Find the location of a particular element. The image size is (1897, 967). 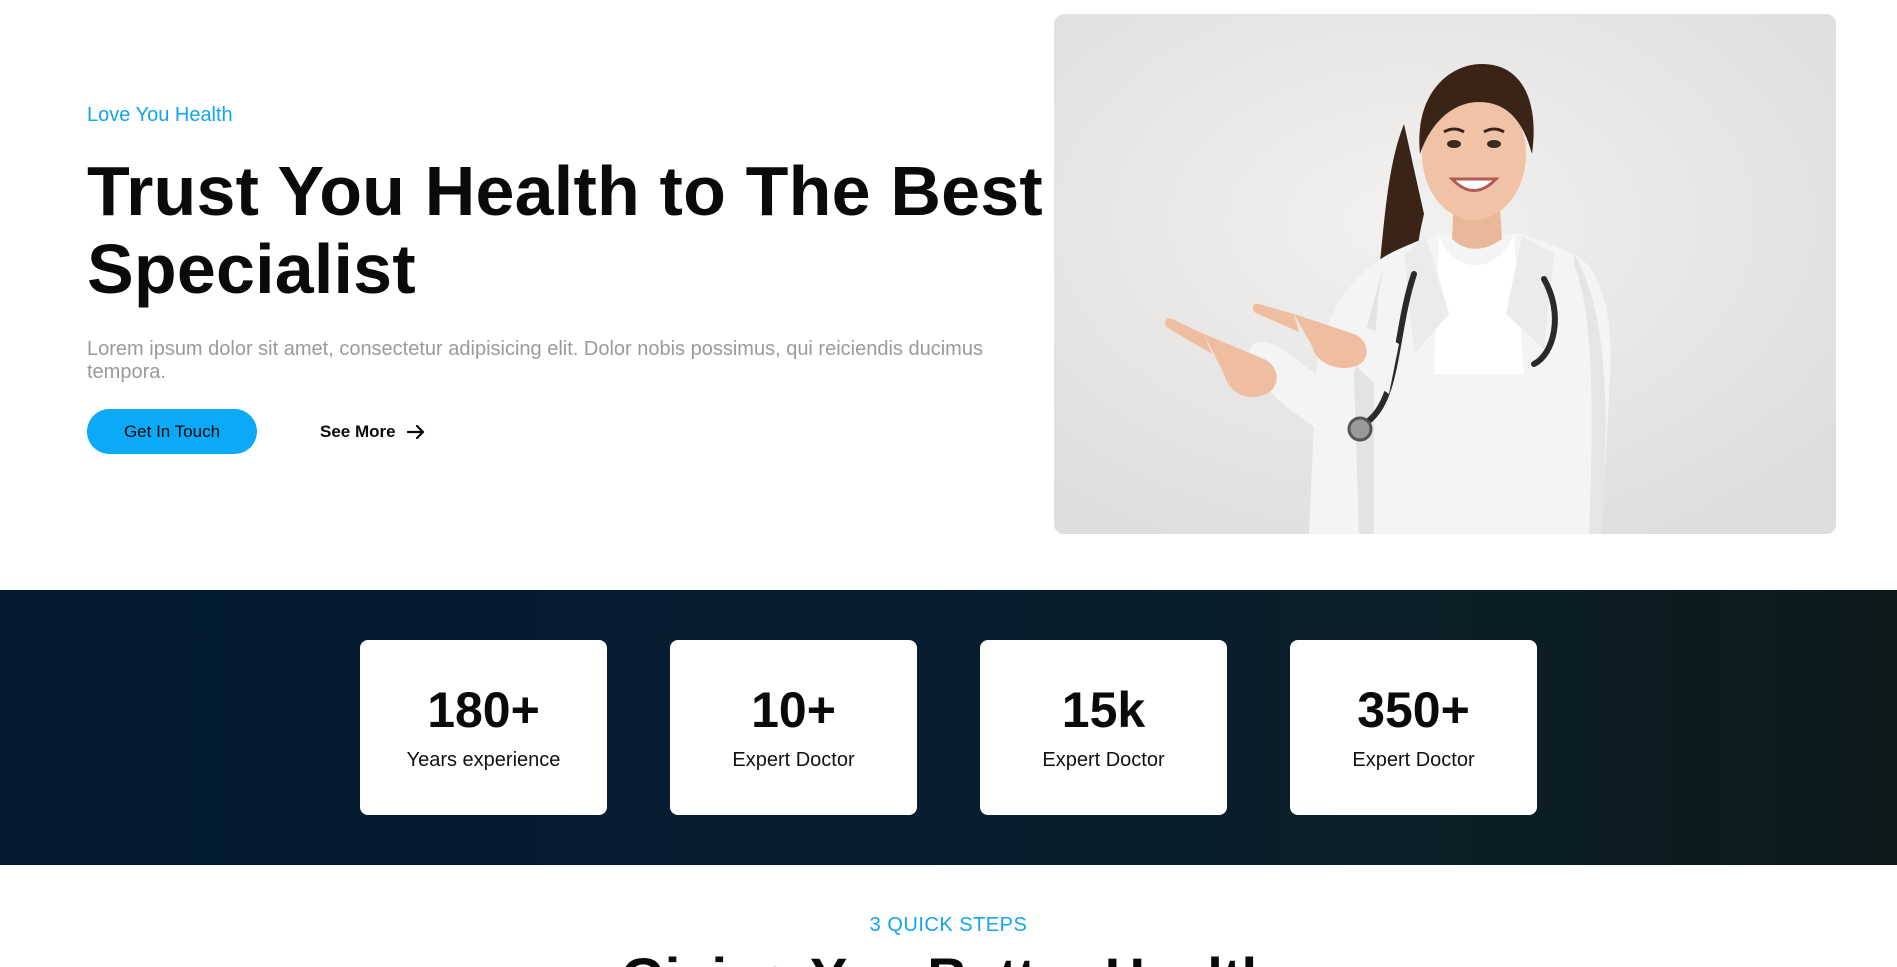

stat-value: 180+ is located at coordinates (483, 710).